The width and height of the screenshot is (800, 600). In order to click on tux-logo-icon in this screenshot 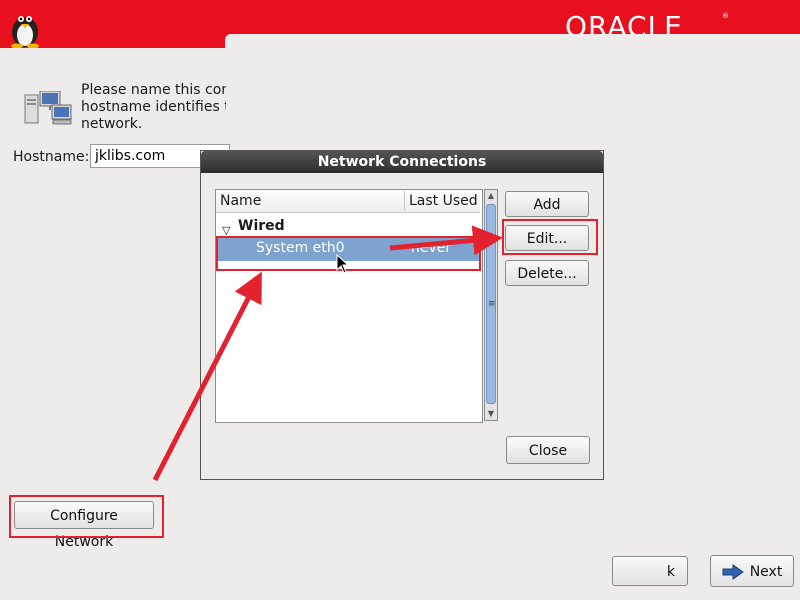, I will do `click(25, 32)`.